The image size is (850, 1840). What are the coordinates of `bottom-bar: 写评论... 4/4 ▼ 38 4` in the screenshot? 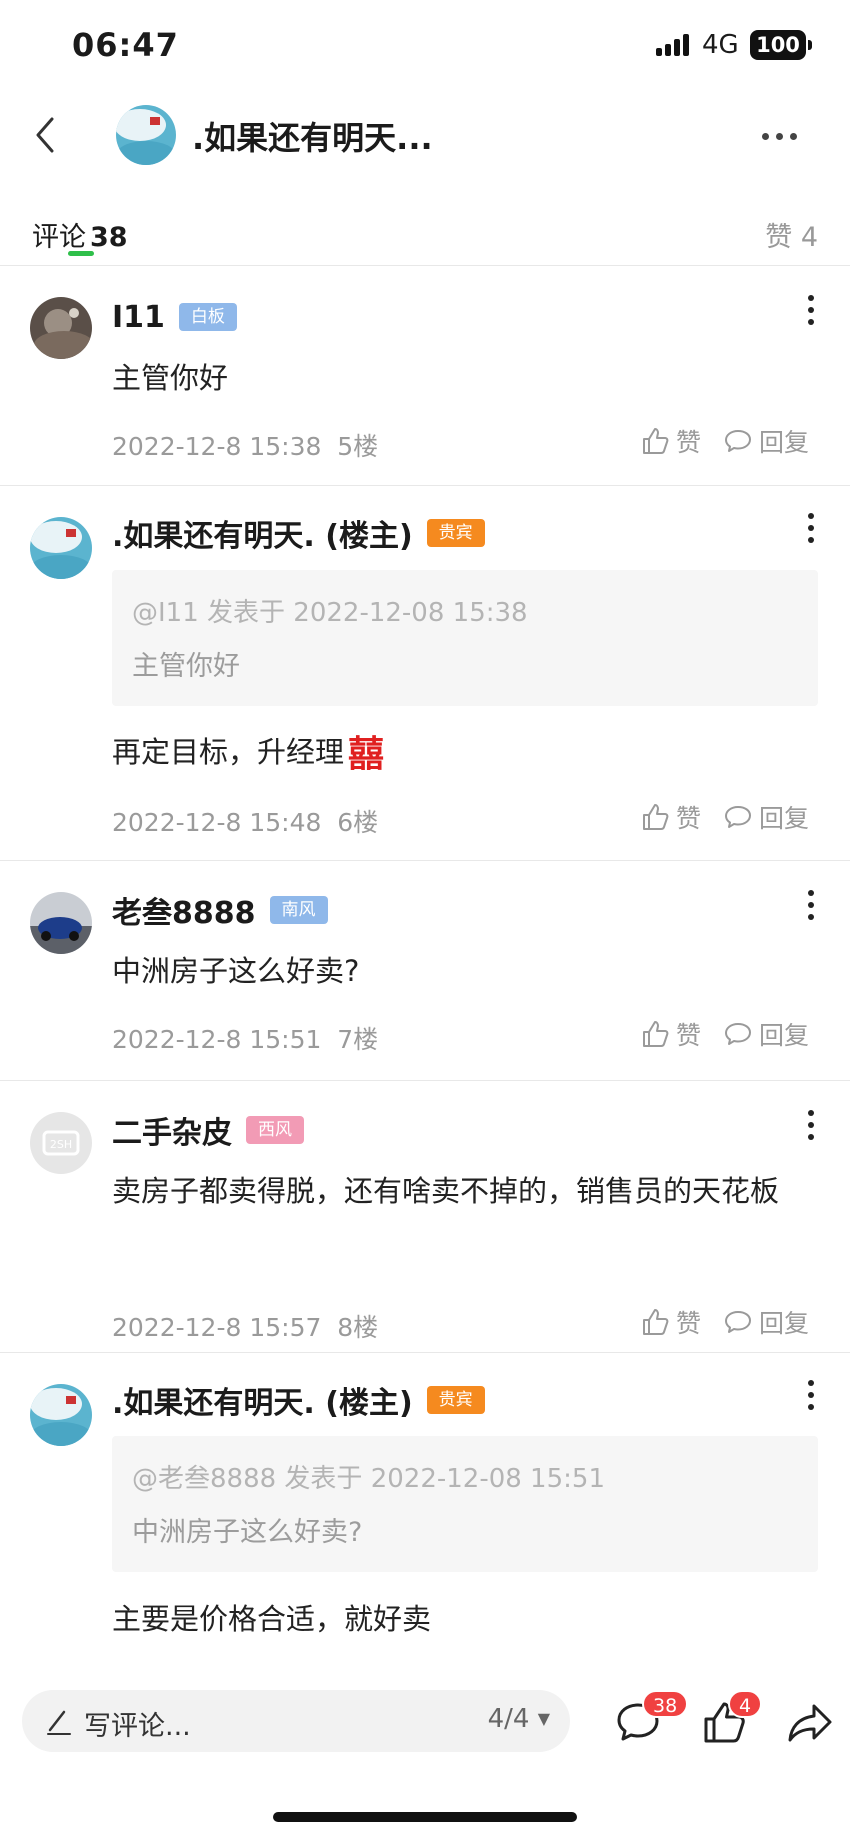 It's located at (425, 1730).